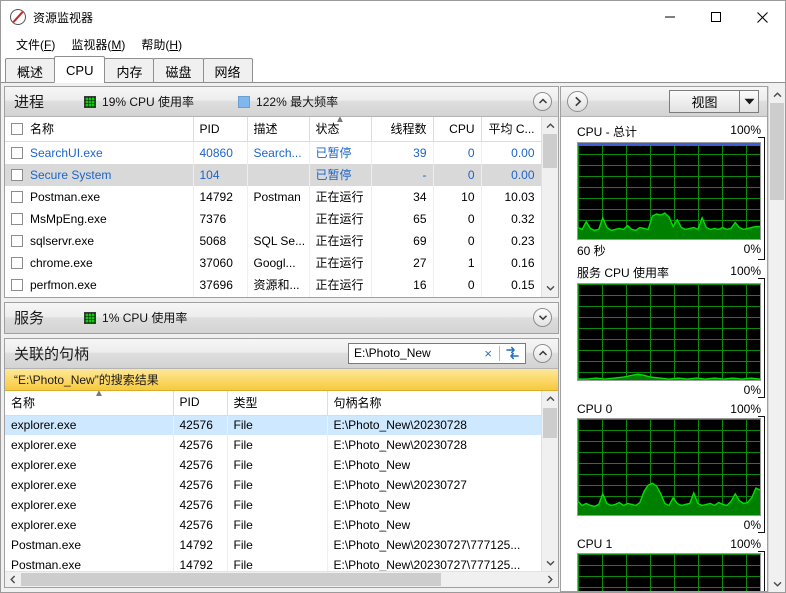 The height and width of the screenshot is (593, 786). I want to click on handles-col-type: 类型, so click(277, 403).